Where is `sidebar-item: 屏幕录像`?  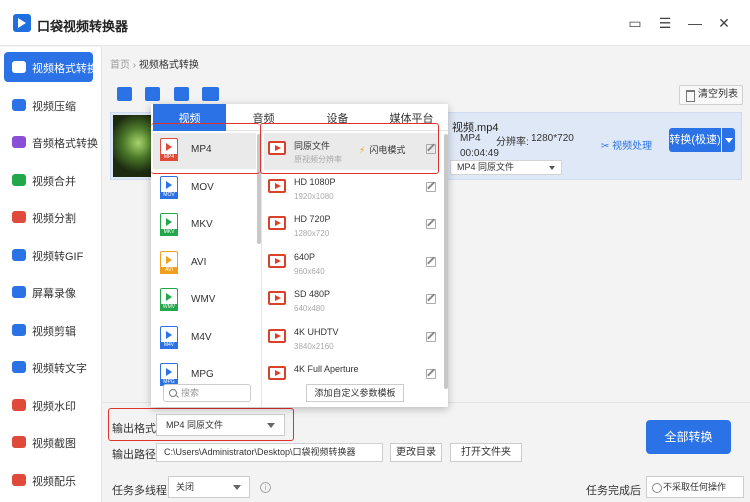 sidebar-item: 屏幕录像 is located at coordinates (48, 292).